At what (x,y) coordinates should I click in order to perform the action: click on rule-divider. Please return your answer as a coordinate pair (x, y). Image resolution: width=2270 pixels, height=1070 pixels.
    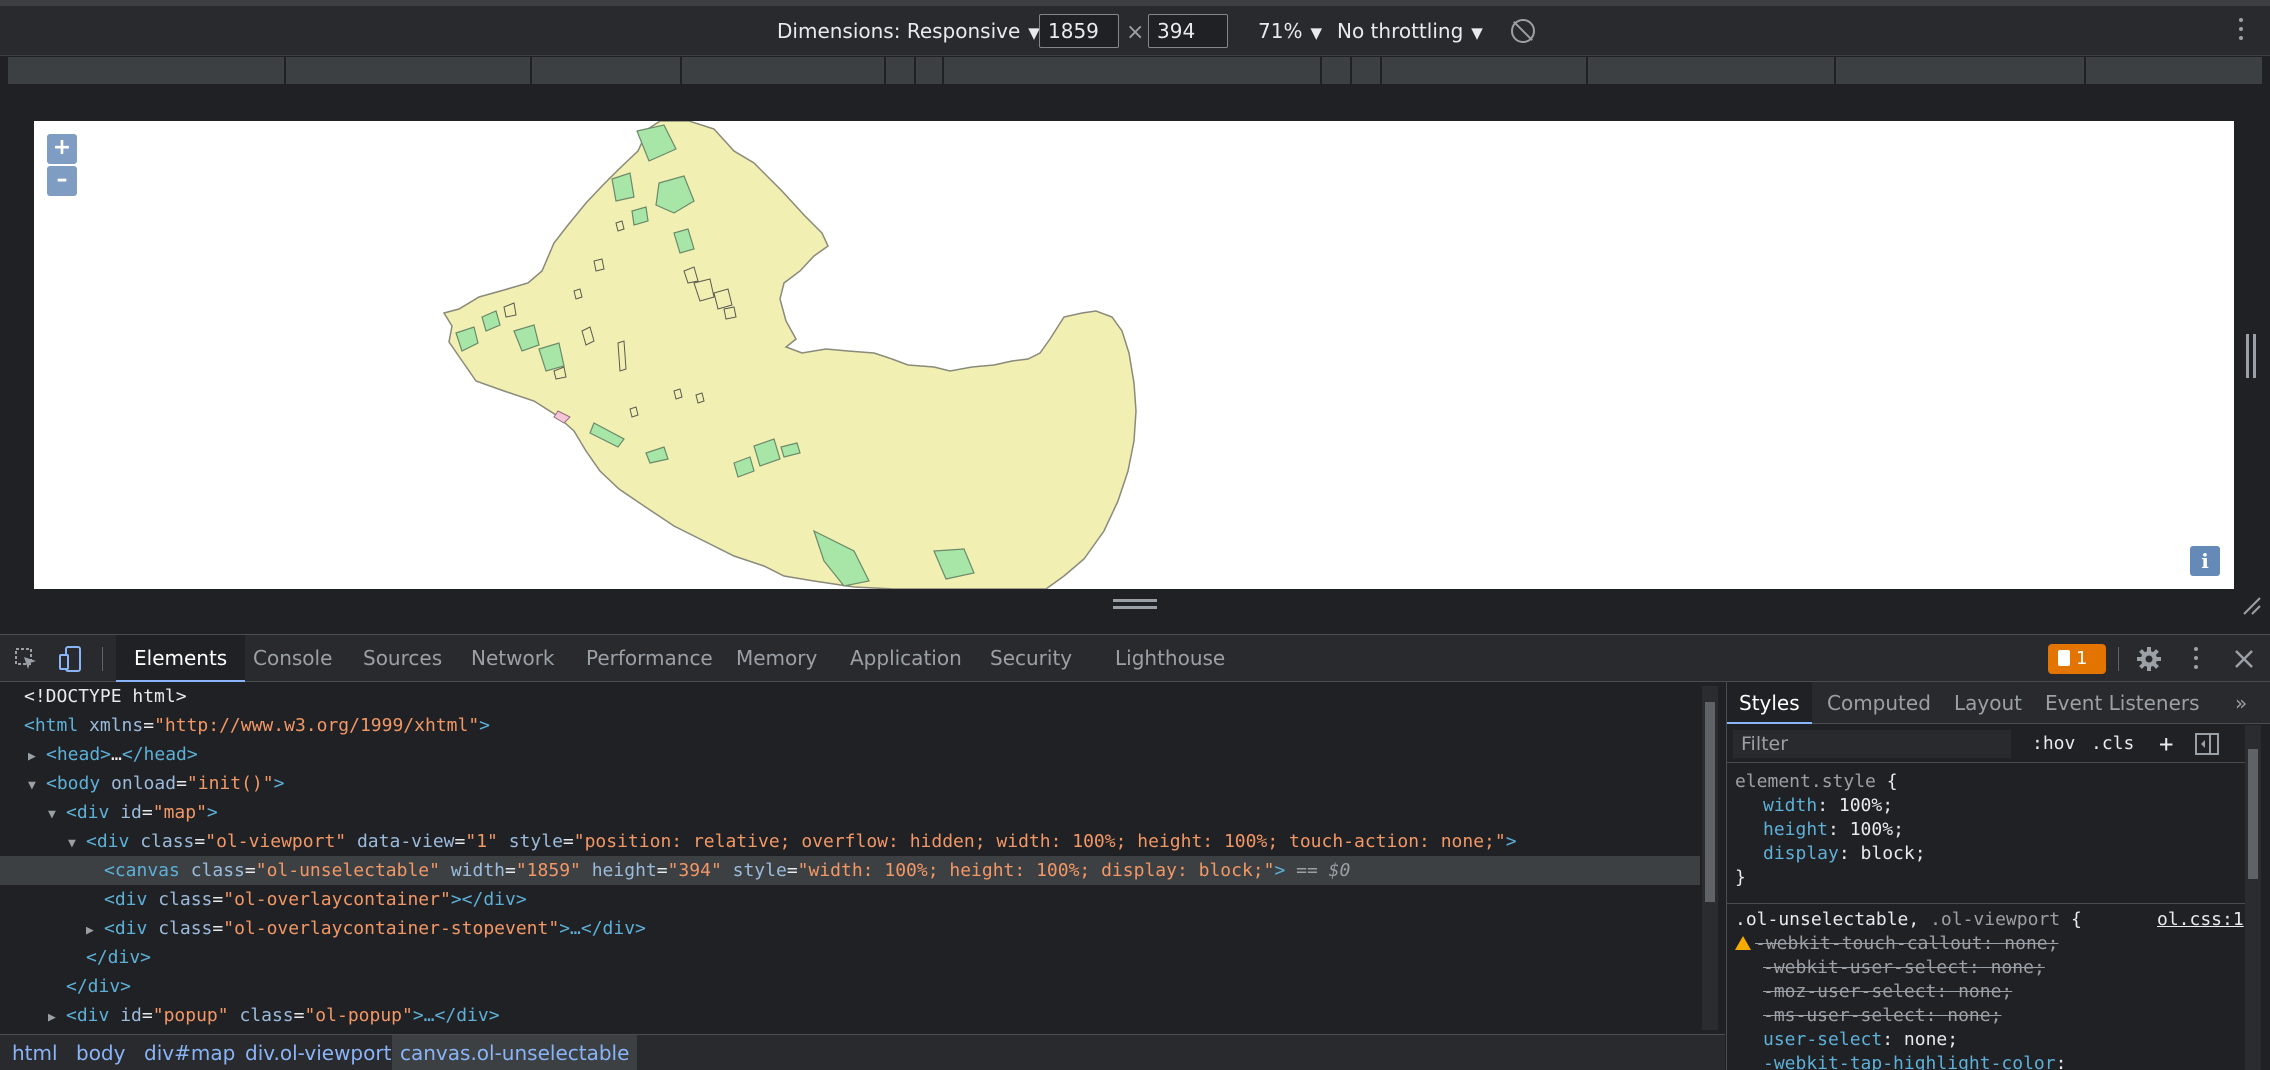
    Looking at the image, I should click on (1986, 903).